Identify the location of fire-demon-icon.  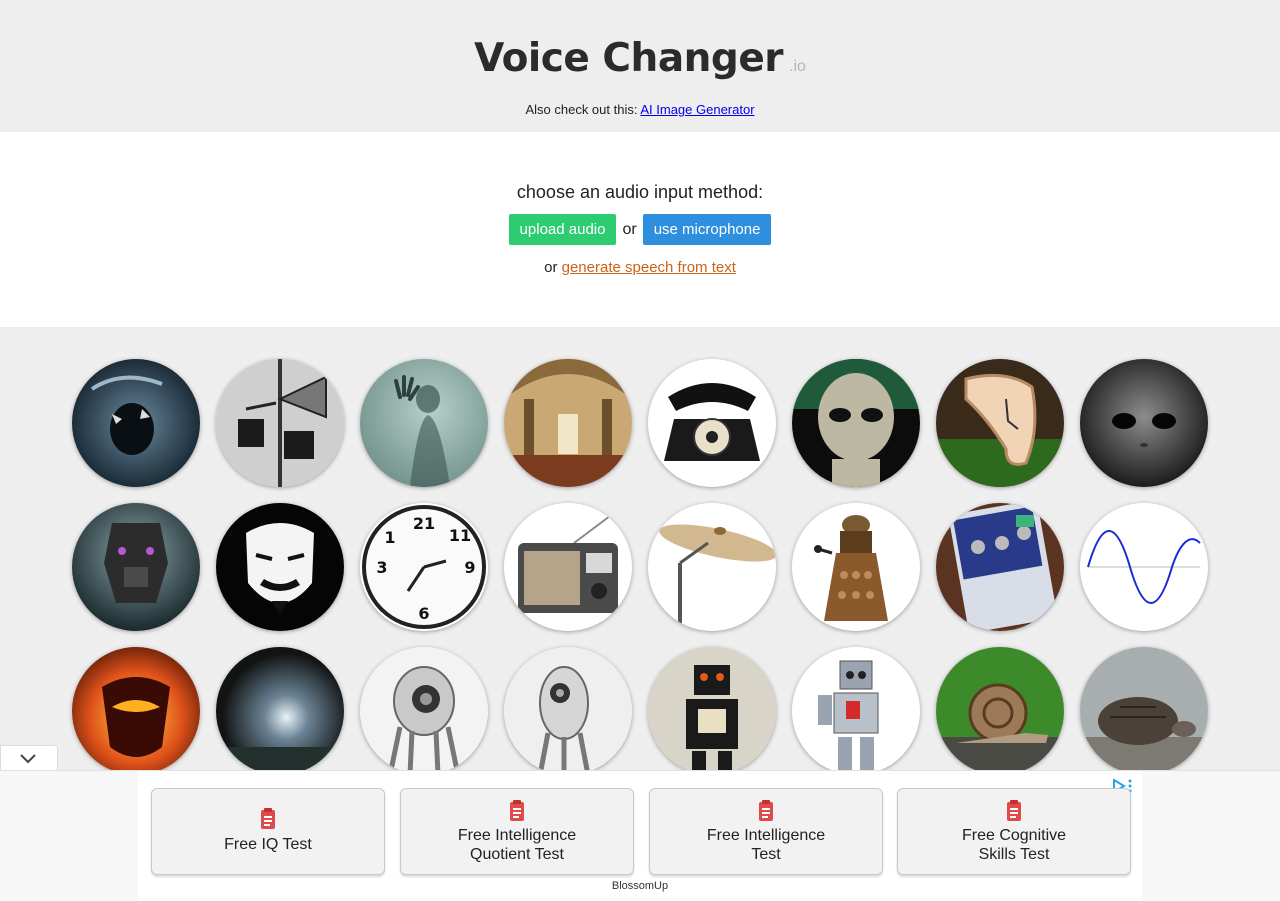
(136, 711).